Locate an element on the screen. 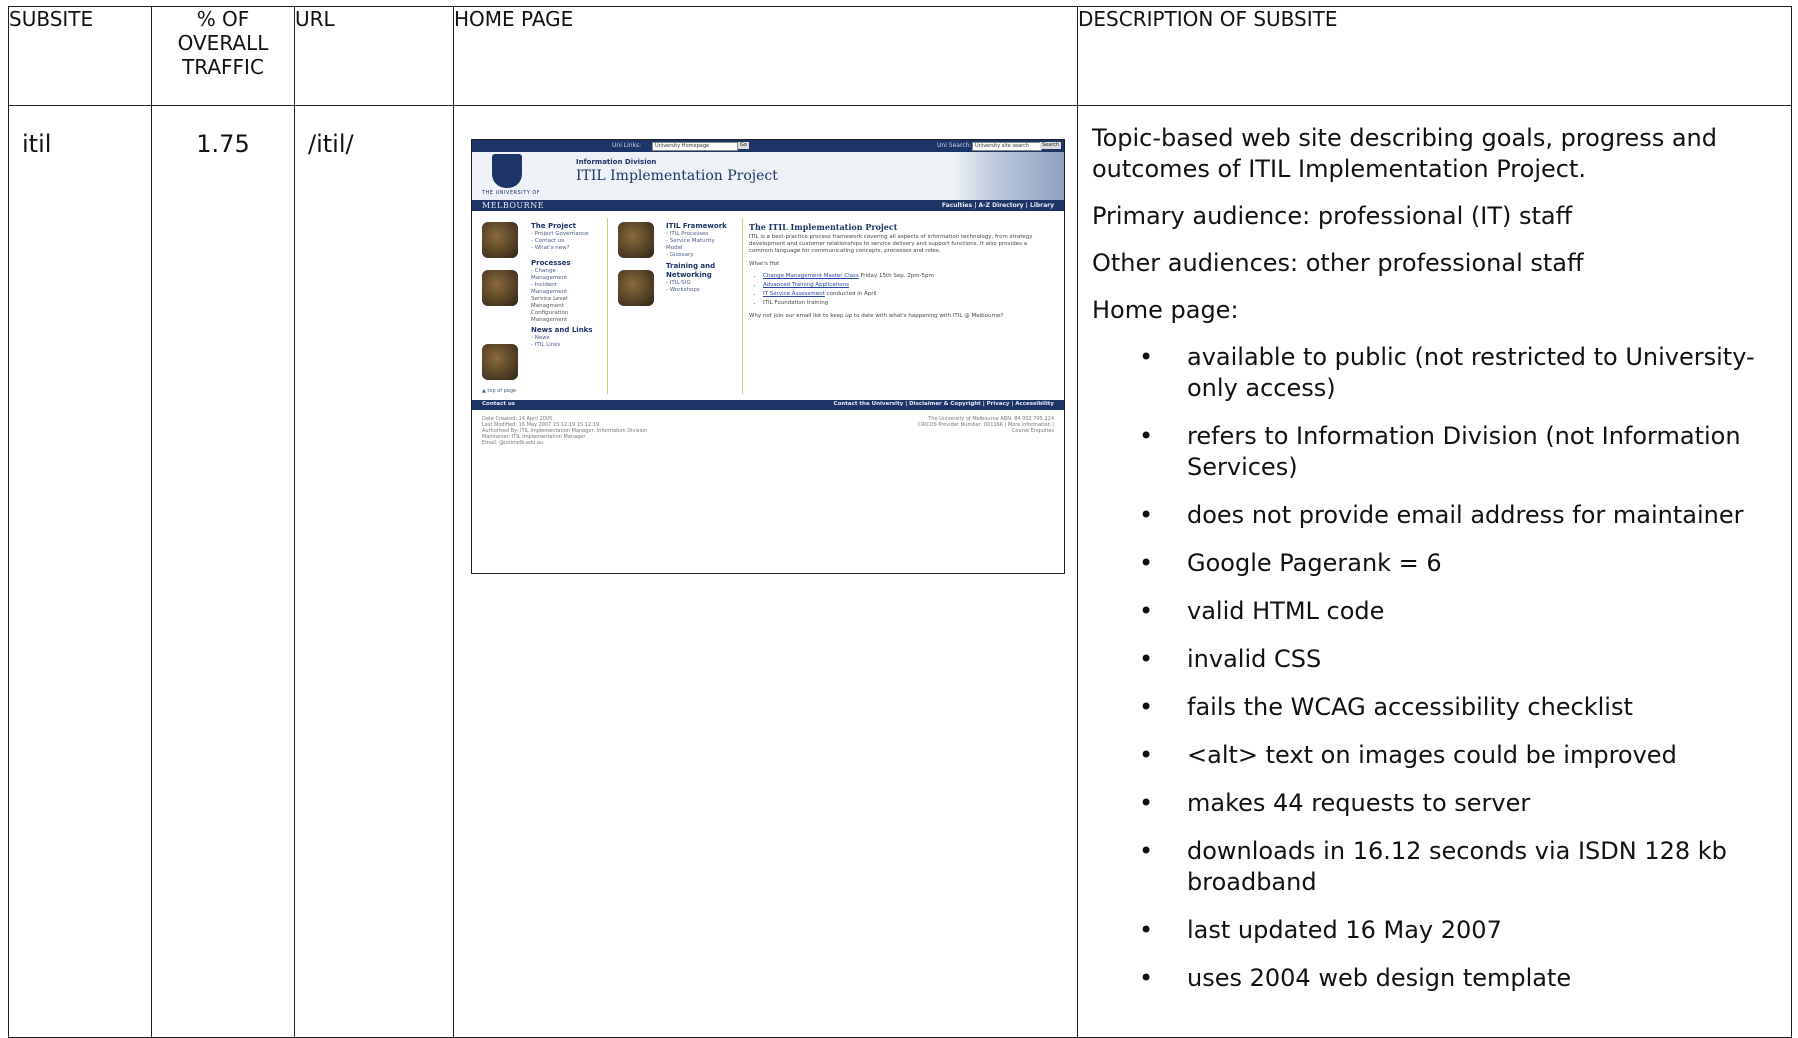  thumb-text: Configuration is located at coordinates (550, 313).